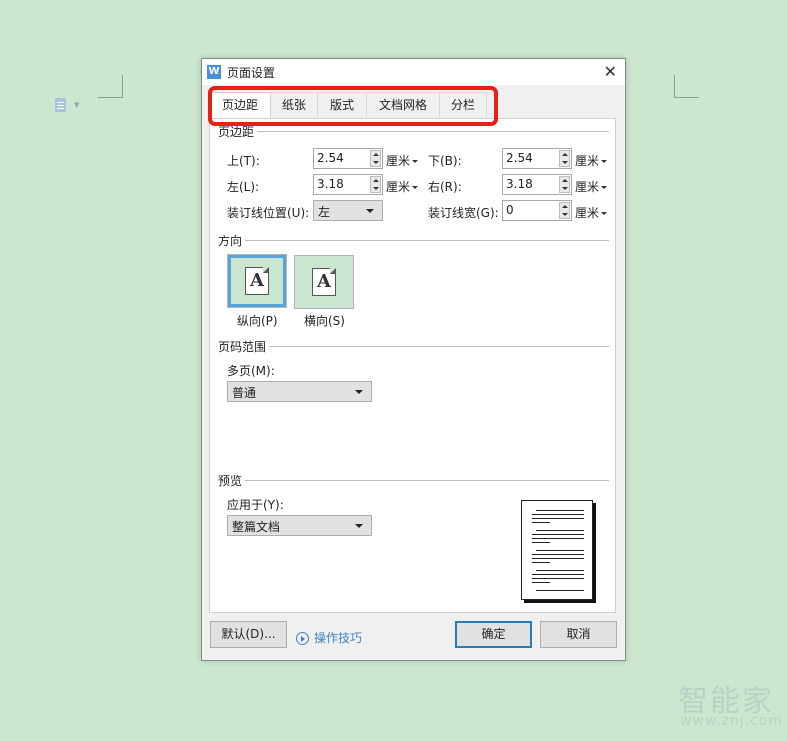 The image size is (787, 741). I want to click on landscape-label: 横向(S), so click(324, 320).